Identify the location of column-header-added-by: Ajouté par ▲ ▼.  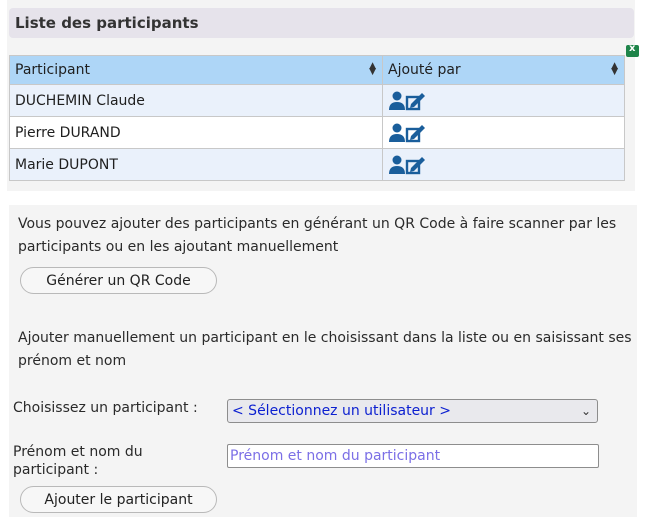
(503, 70).